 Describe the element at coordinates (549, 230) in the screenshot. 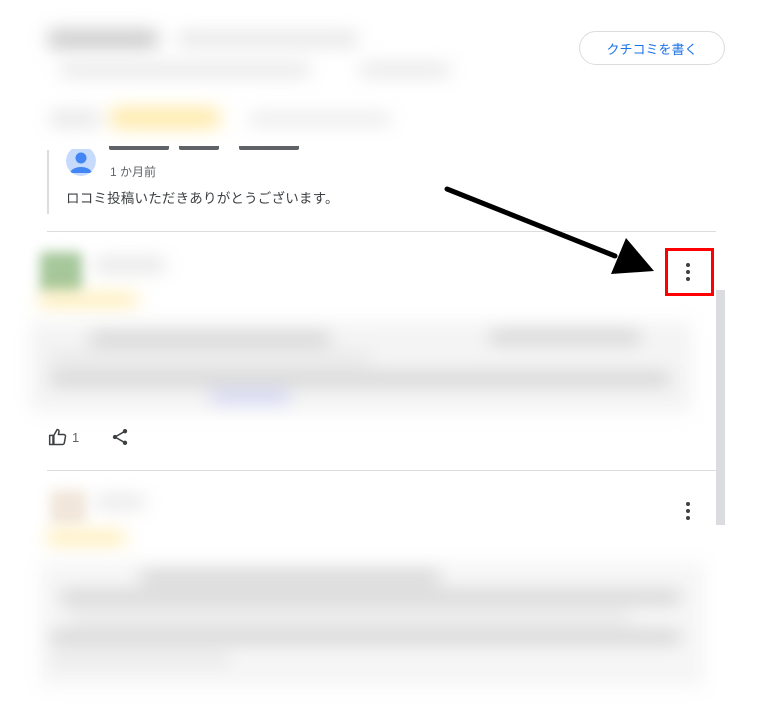

I see `arrow-annotation` at that location.